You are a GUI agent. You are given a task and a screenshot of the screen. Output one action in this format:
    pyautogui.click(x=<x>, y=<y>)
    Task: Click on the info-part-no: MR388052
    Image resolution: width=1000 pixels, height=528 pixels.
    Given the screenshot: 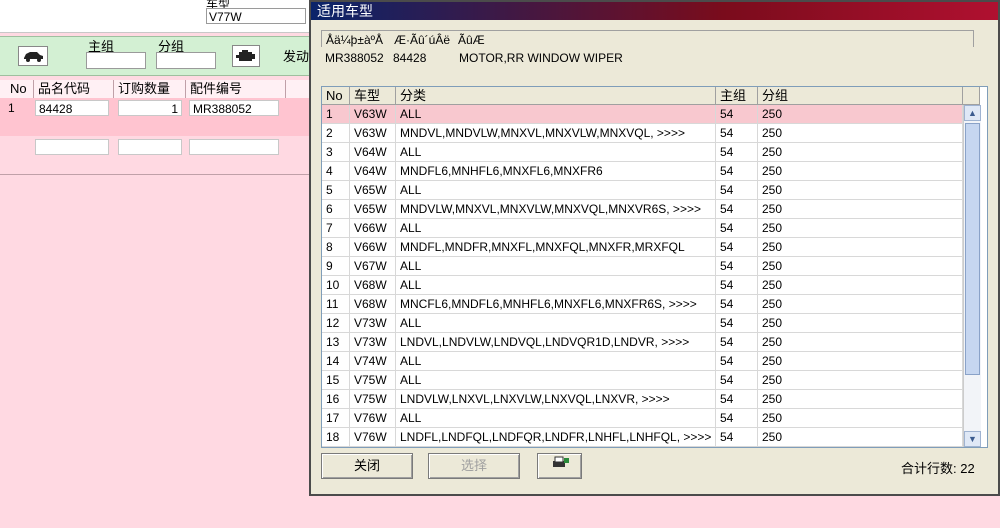 What is the action you would take?
    pyautogui.click(x=354, y=58)
    